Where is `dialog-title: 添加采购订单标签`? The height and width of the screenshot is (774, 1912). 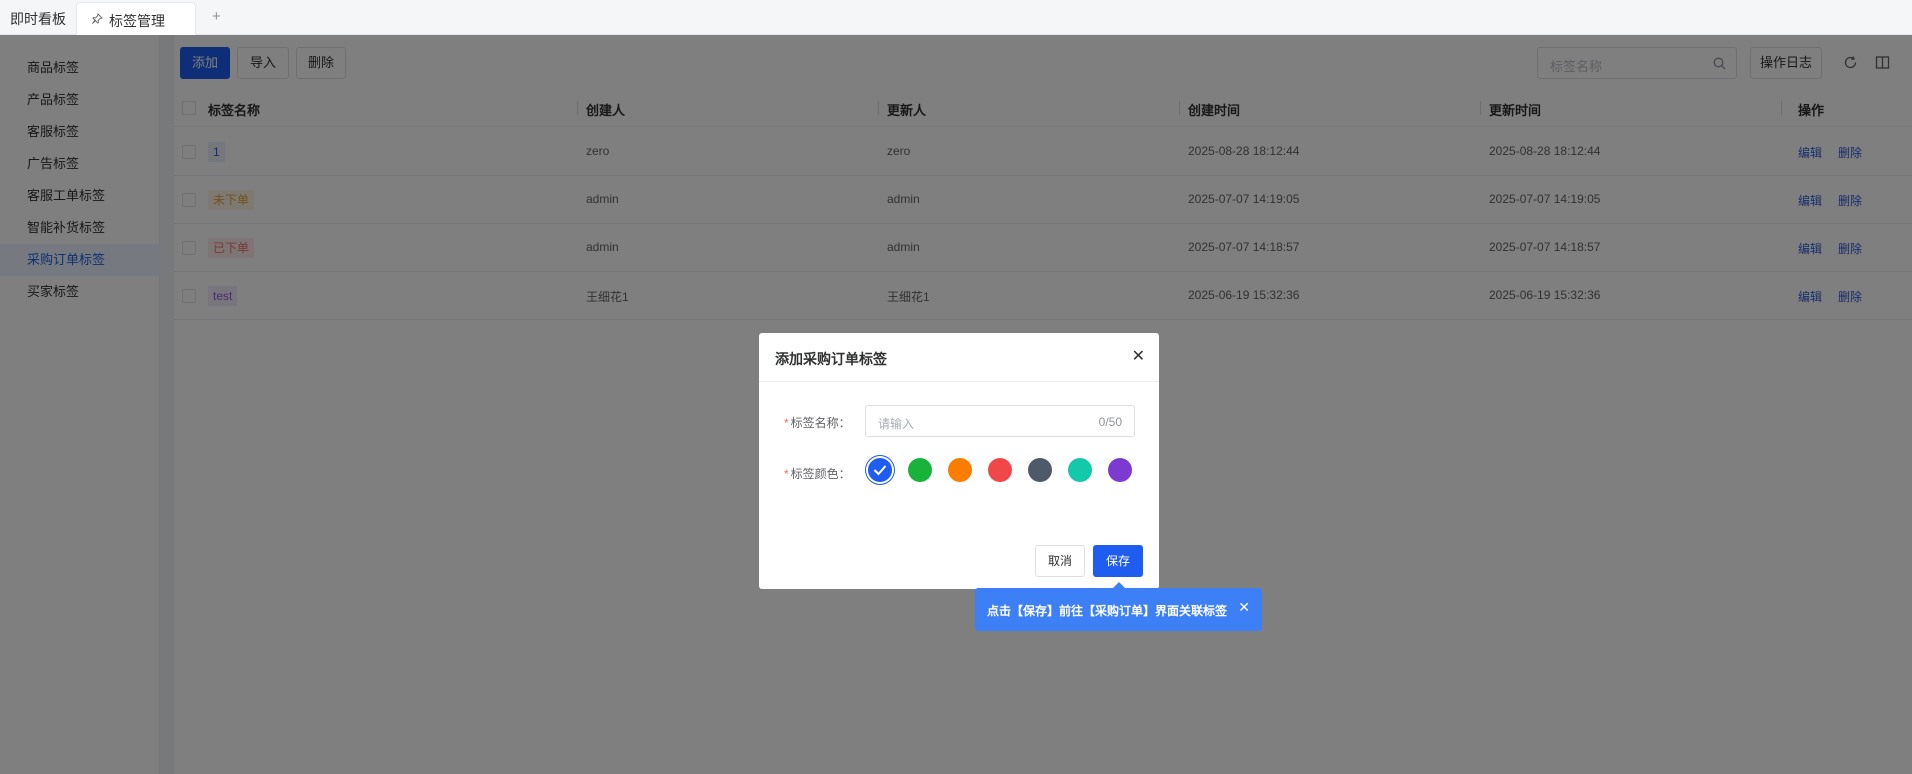
dialog-title: 添加采购订单标签 is located at coordinates (831, 359).